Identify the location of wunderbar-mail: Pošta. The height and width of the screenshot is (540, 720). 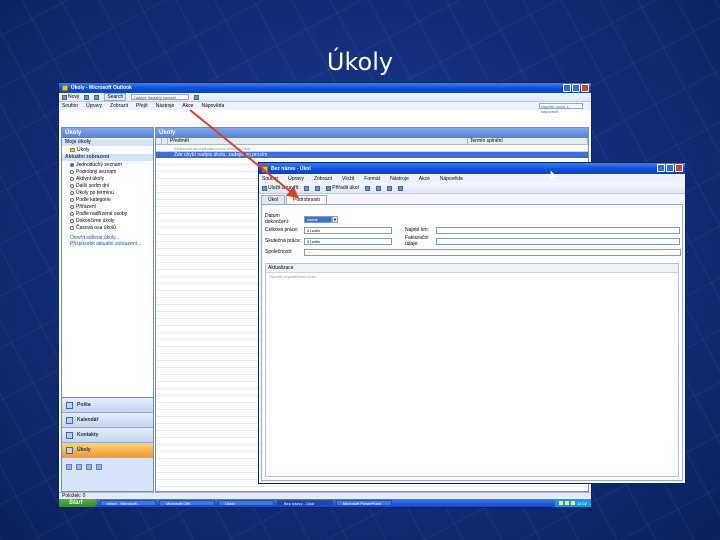
(107, 405).